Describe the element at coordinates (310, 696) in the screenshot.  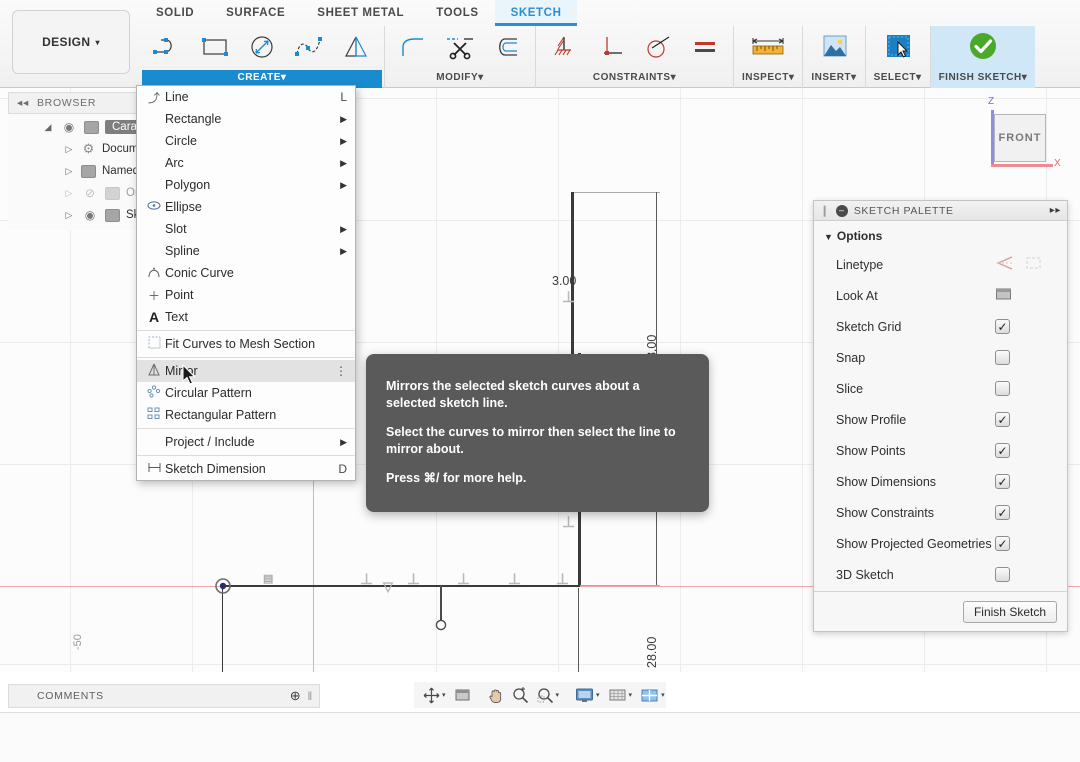
I see `resize-handle-icon: ‖` at that location.